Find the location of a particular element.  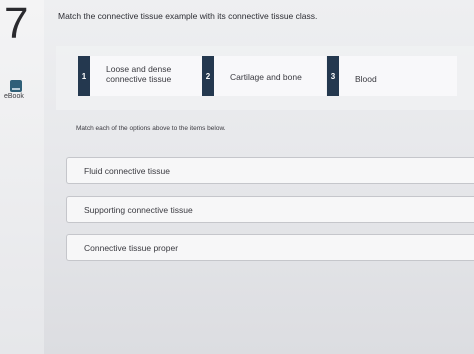

option-number-badge: 1 is located at coordinates (84, 76).